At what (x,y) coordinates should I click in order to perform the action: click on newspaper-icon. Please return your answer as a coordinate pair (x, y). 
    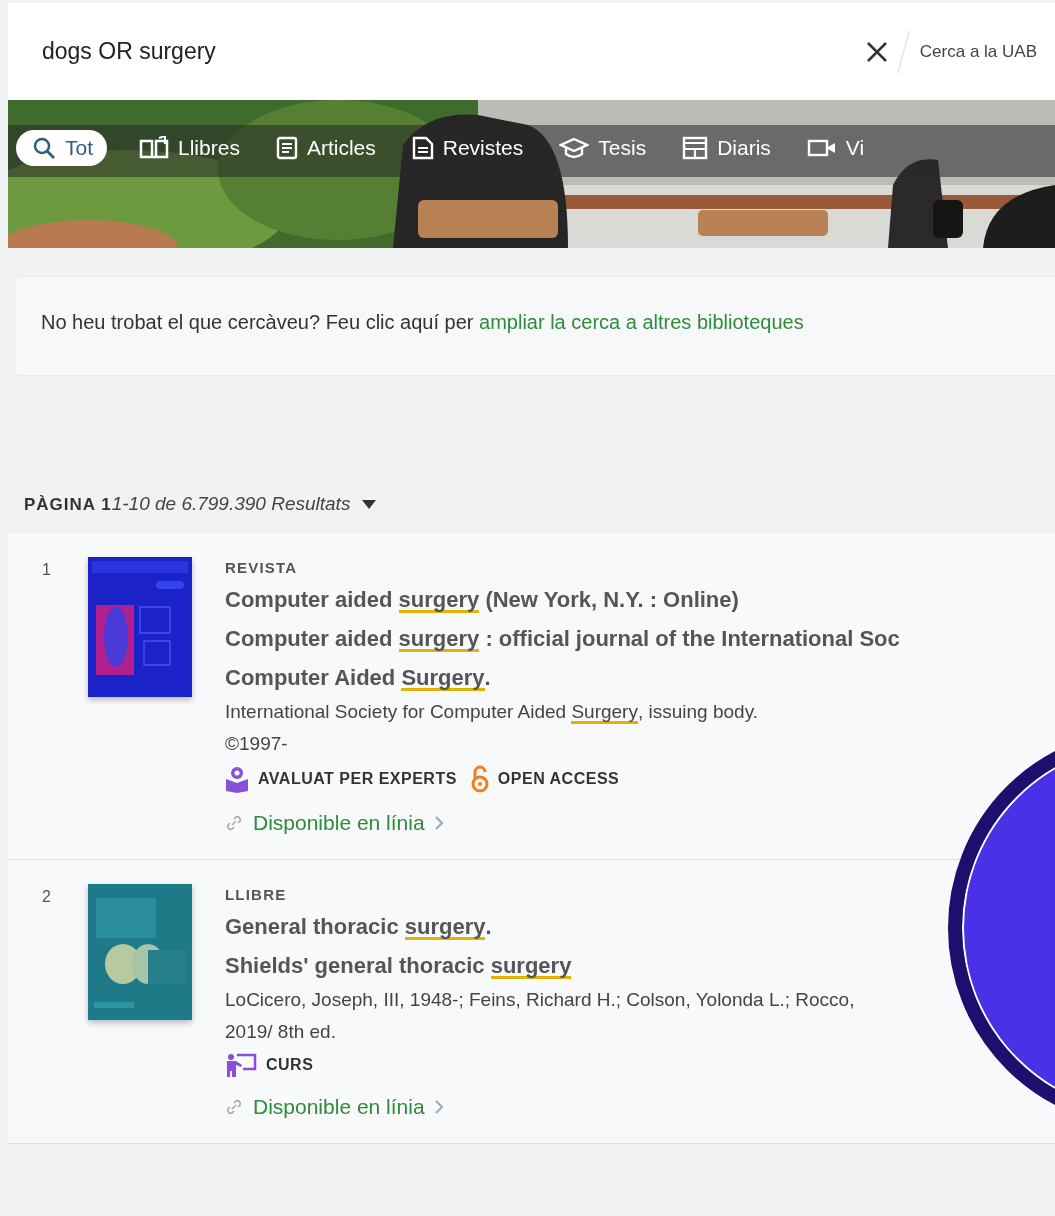
    Looking at the image, I should click on (695, 148).